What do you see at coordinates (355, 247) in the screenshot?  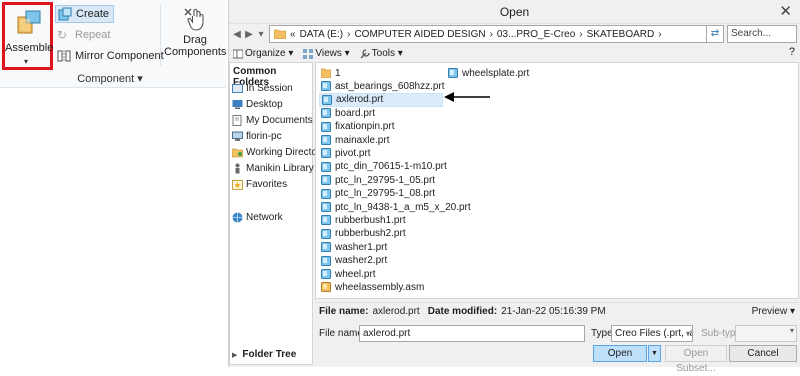 I see `file-list-item: washer1.prt` at bounding box center [355, 247].